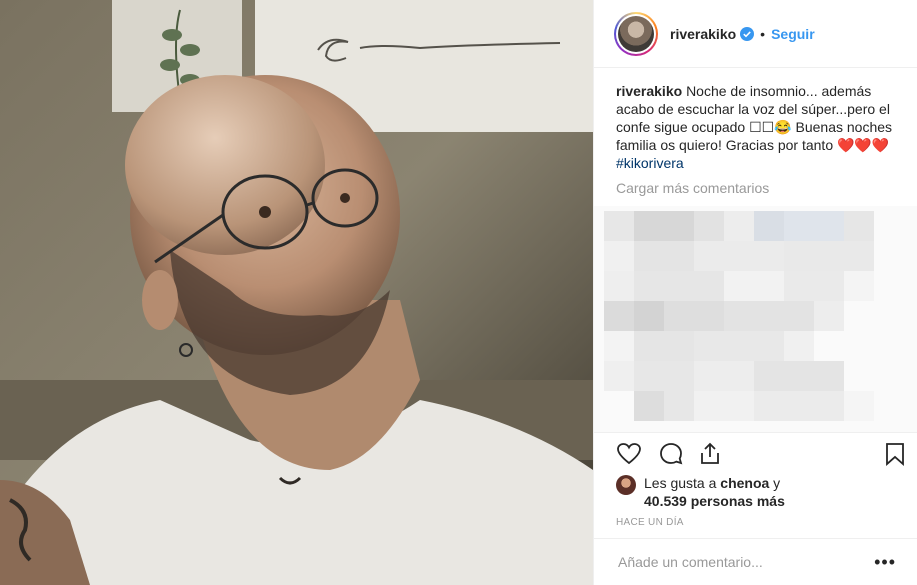 The width and height of the screenshot is (917, 585). I want to click on liker-username: chenoa, so click(744, 483).